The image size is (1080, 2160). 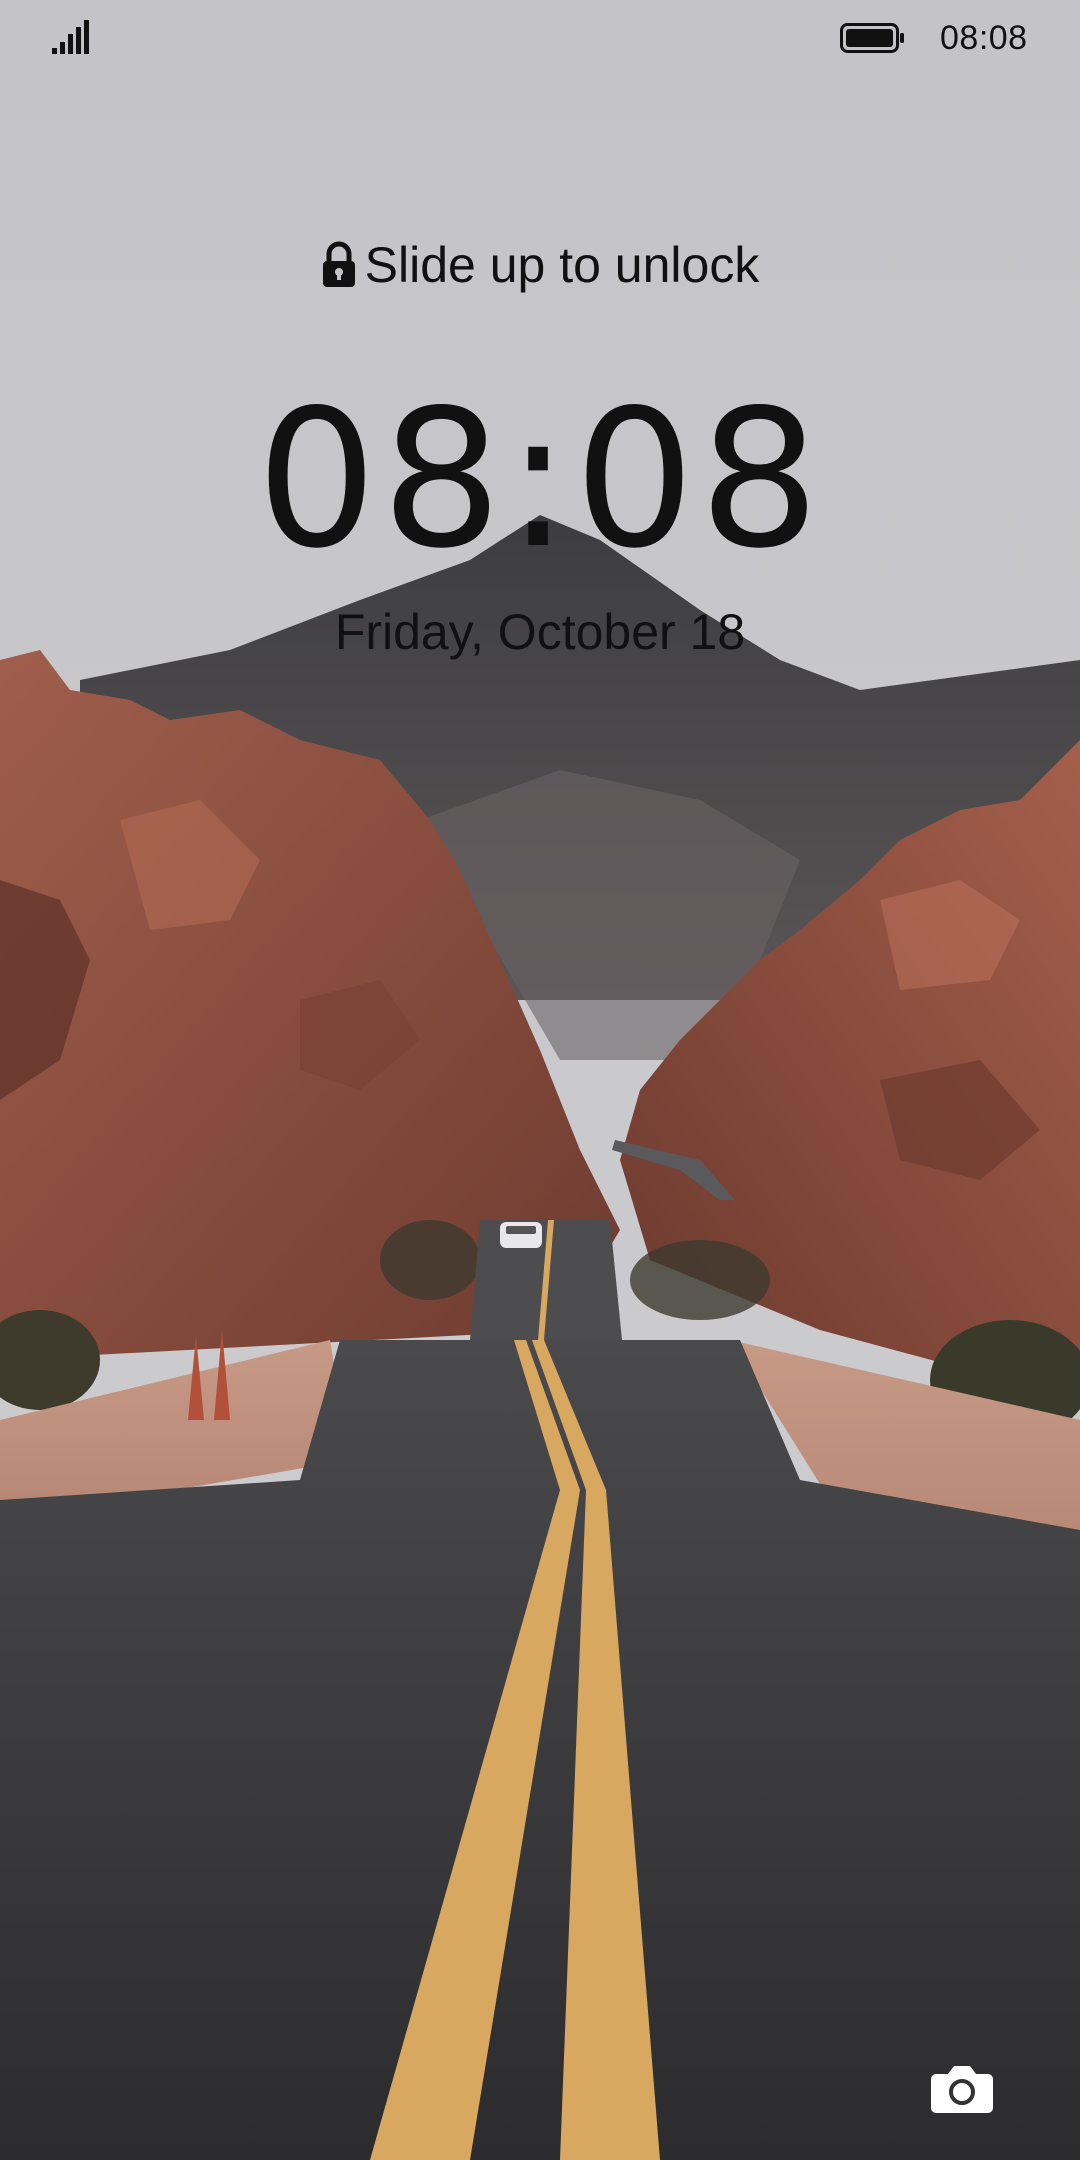 I want to click on lock-date: Friday, October 18, so click(x=540, y=632).